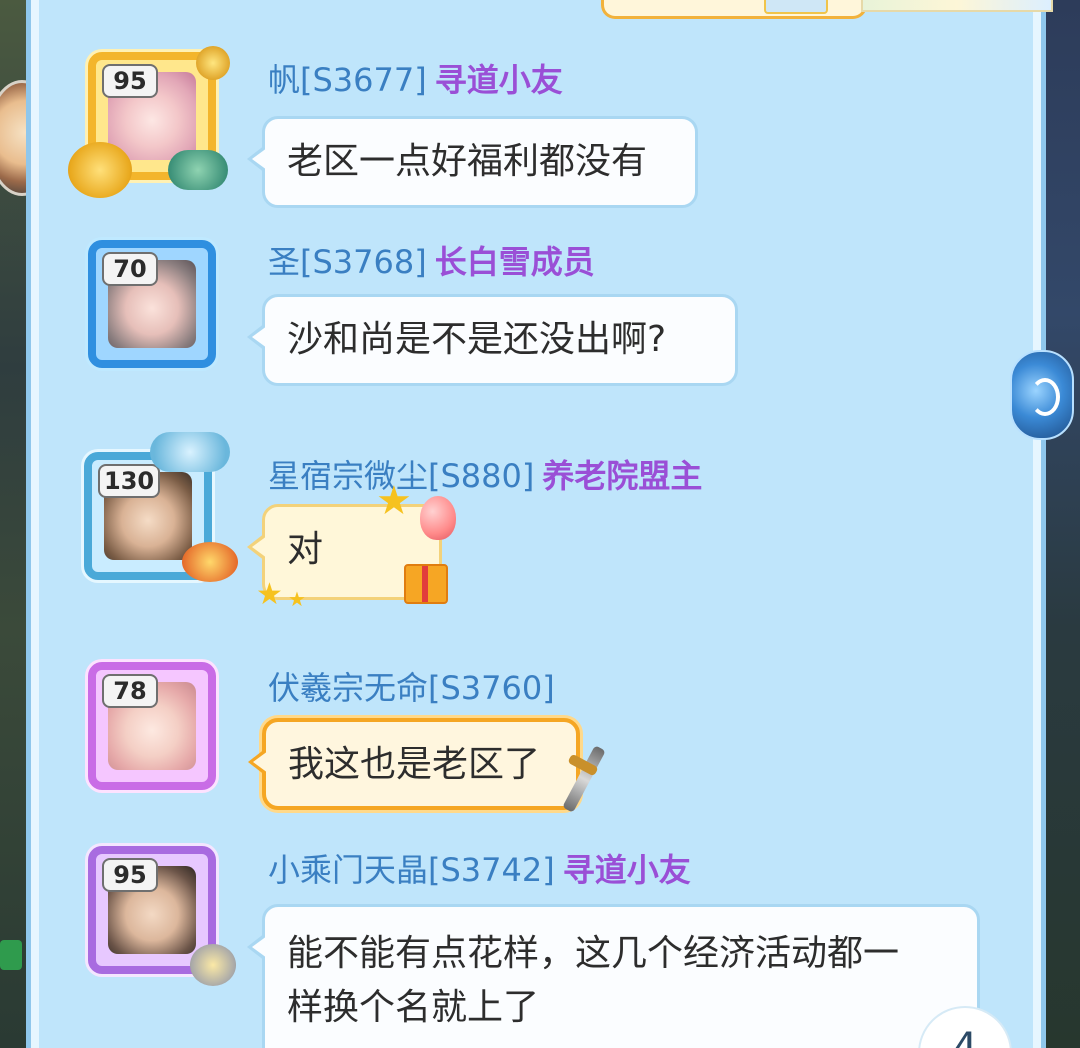 This screenshot has width=1080, height=1048. Describe the element at coordinates (347, 80) in the screenshot. I see `sender-name: 帆[S3677]` at that location.